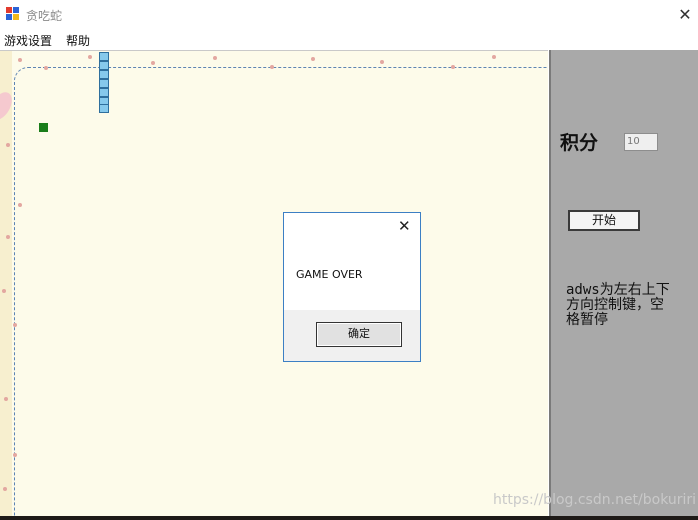 Image resolution: width=698 pixels, height=520 pixels. Describe the element at coordinates (349, 15) in the screenshot. I see `title-bar: 贪吃蛇 ✕` at that location.